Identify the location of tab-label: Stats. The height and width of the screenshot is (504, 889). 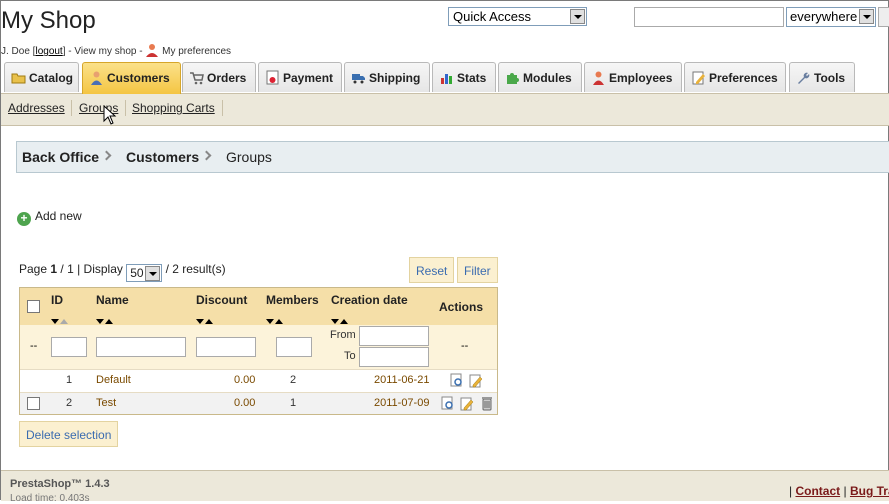
(472, 78).